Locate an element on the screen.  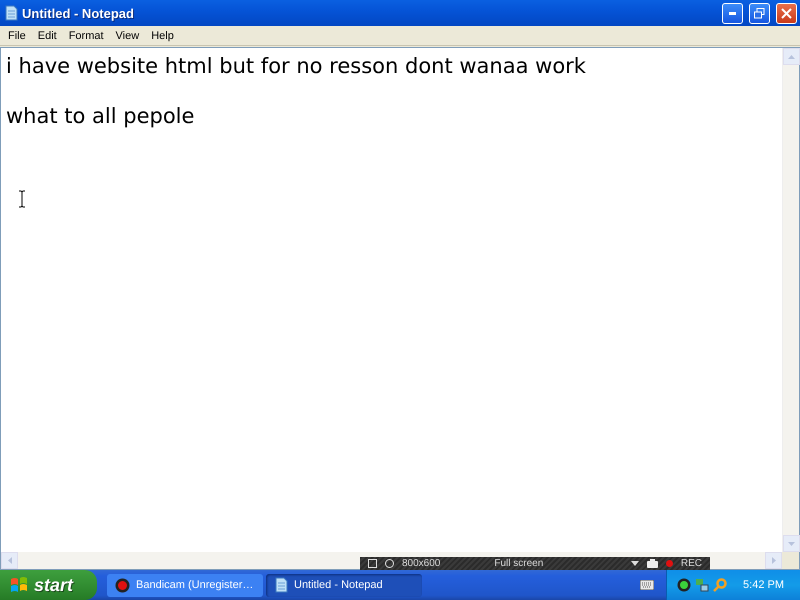
menu-item: View is located at coordinates (128, 36).